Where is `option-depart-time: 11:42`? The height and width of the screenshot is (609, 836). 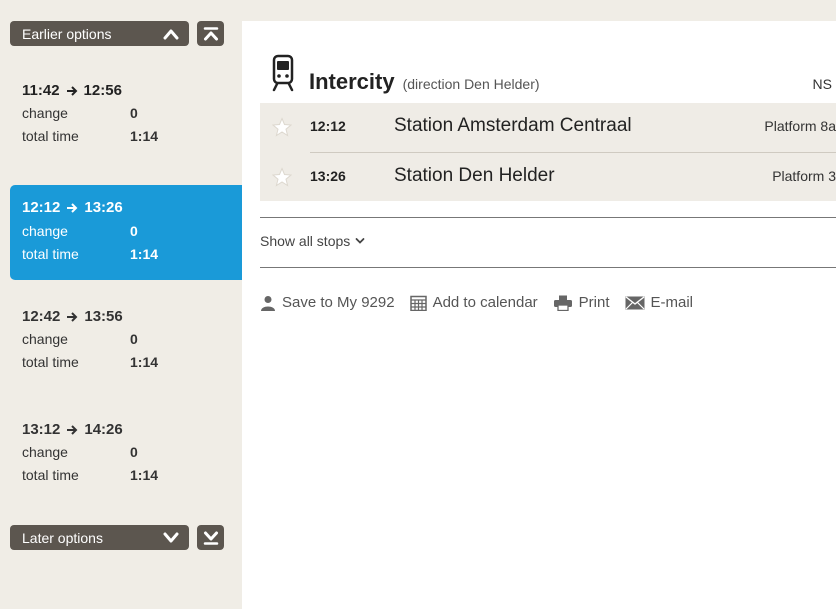
option-depart-time: 11:42 is located at coordinates (41, 90).